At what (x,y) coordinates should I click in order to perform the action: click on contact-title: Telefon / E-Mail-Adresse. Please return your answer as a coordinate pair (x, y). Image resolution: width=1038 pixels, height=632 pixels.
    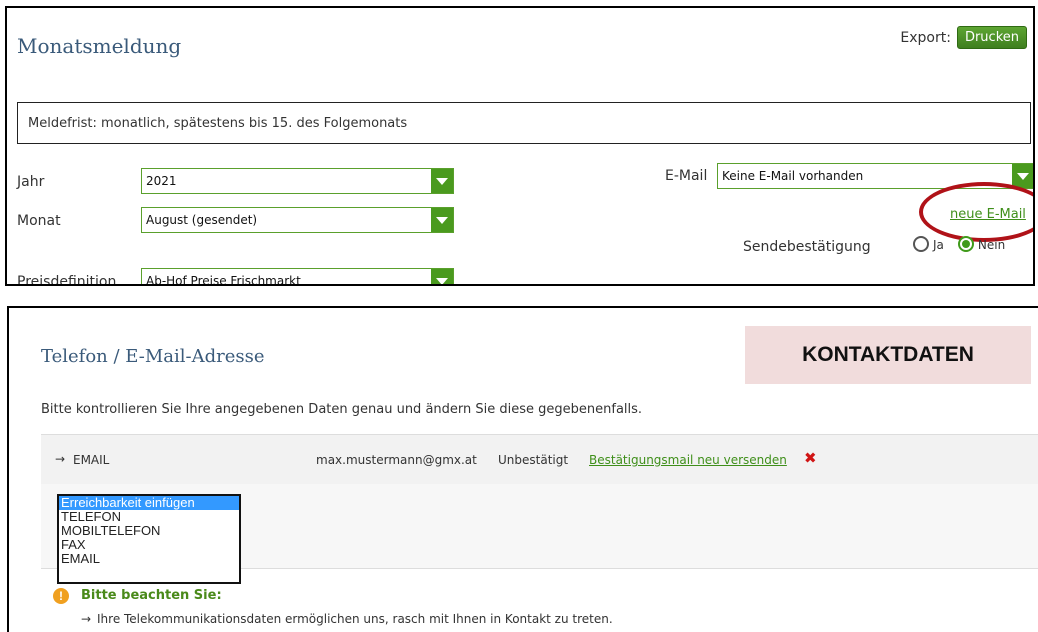
    Looking at the image, I should click on (153, 356).